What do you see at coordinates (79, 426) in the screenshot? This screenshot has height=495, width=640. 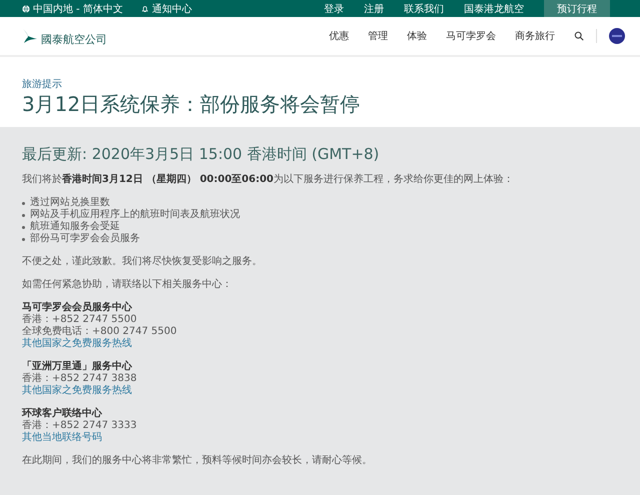 I see `phone-number: 香港：+852 2747 3333` at bounding box center [79, 426].